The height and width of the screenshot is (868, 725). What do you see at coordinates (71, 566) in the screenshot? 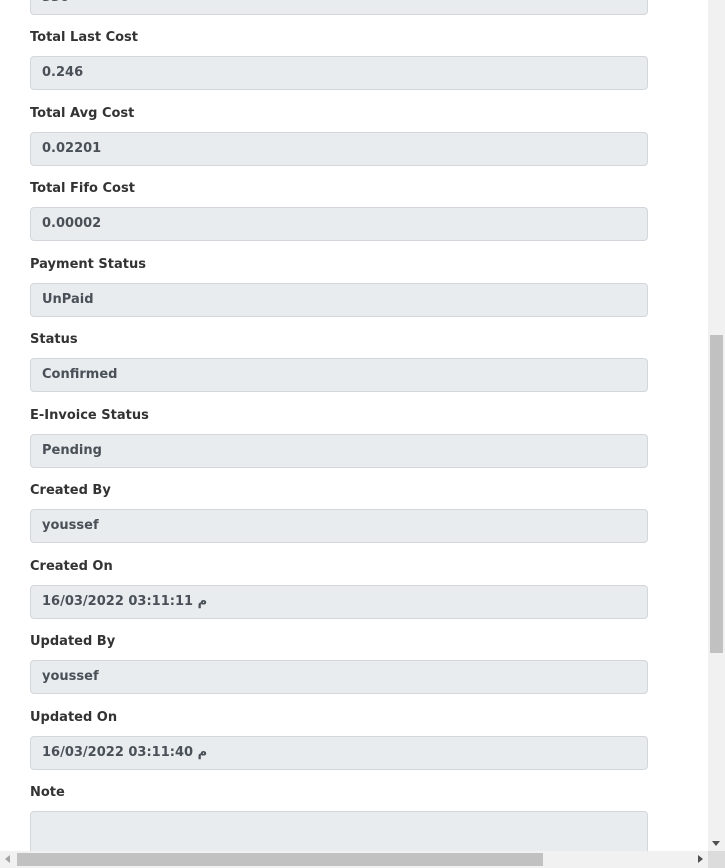
I see `created-on-label: Created On` at bounding box center [71, 566].